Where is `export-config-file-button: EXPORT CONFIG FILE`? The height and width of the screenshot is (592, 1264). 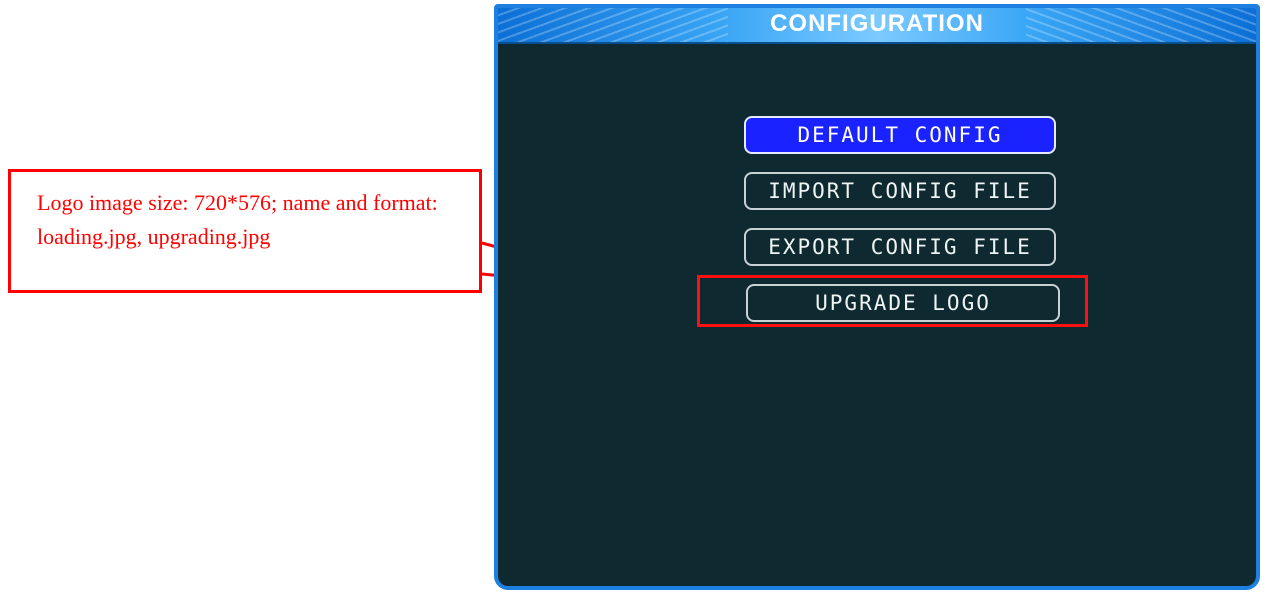 export-config-file-button: EXPORT CONFIG FILE is located at coordinates (900, 247).